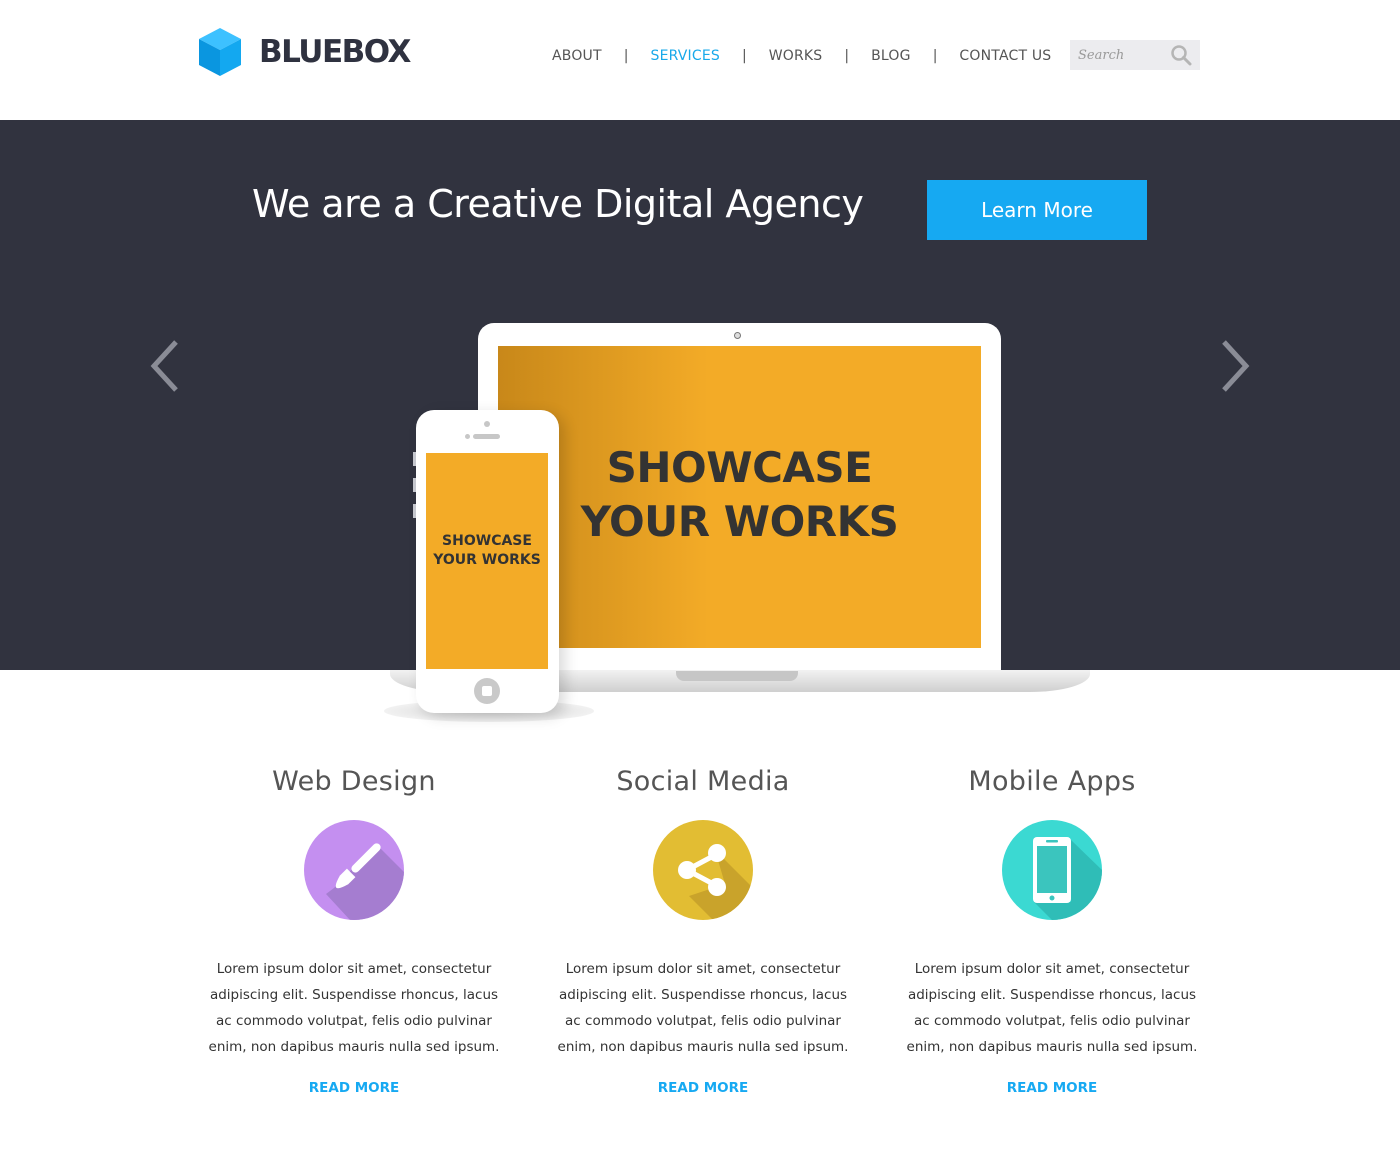 The image size is (1400, 1160). What do you see at coordinates (891, 56) in the screenshot?
I see `nav-blog: BLOG` at bounding box center [891, 56].